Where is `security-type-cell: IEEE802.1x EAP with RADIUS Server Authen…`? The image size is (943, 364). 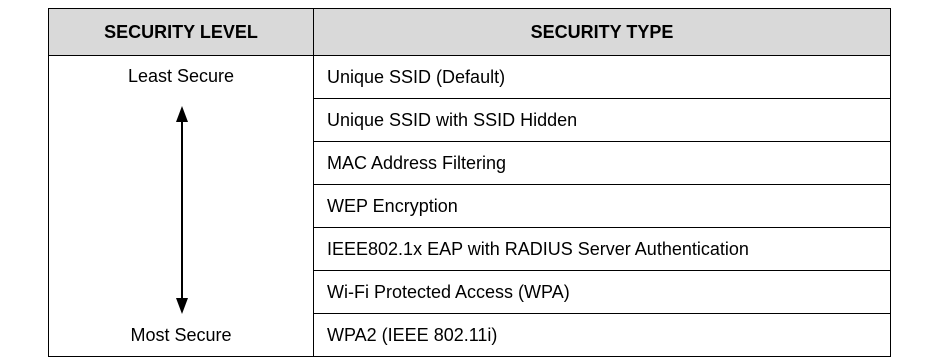
security-type-cell: IEEE802.1x EAP with RADIUS Server Authen… is located at coordinates (602, 249).